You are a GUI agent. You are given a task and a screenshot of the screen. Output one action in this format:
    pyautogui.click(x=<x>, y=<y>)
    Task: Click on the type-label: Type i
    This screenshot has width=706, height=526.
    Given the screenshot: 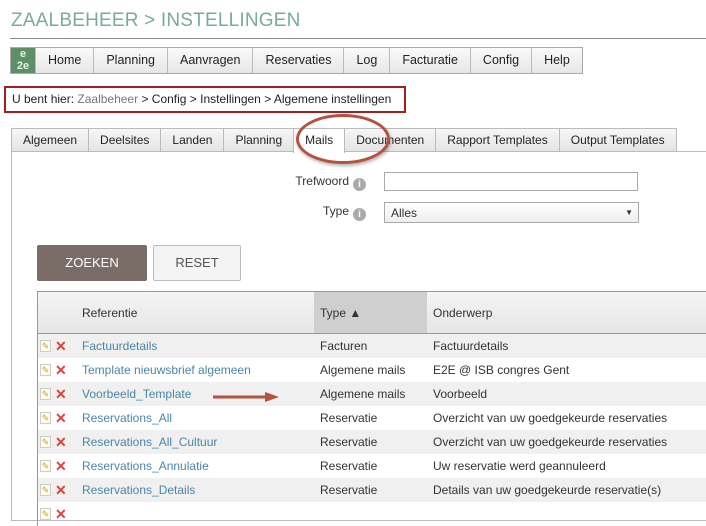 What is the action you would take?
    pyautogui.click(x=326, y=212)
    